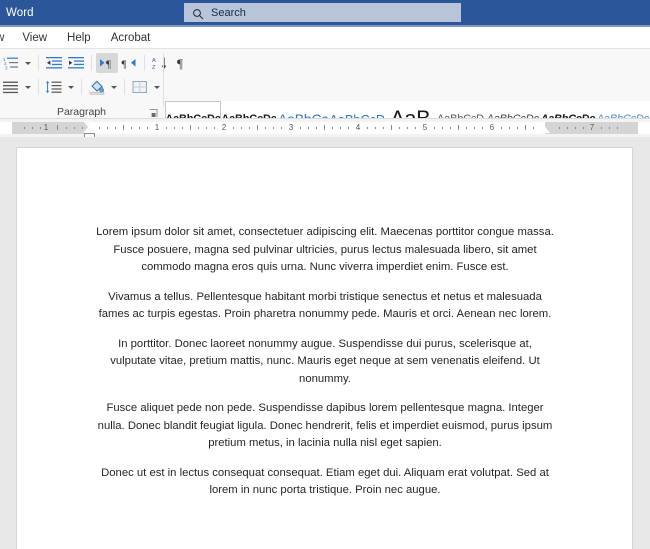  What do you see at coordinates (114, 87) in the screenshot?
I see `shading-chevron-down-icon` at bounding box center [114, 87].